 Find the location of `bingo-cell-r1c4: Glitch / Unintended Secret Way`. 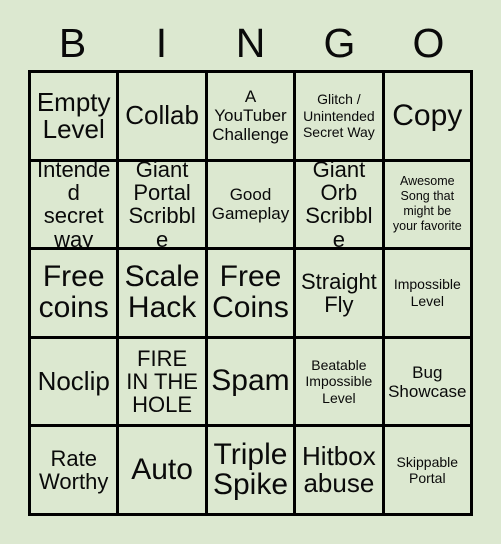

bingo-cell-r1c4: Glitch / Unintended Secret Way is located at coordinates (340, 117).